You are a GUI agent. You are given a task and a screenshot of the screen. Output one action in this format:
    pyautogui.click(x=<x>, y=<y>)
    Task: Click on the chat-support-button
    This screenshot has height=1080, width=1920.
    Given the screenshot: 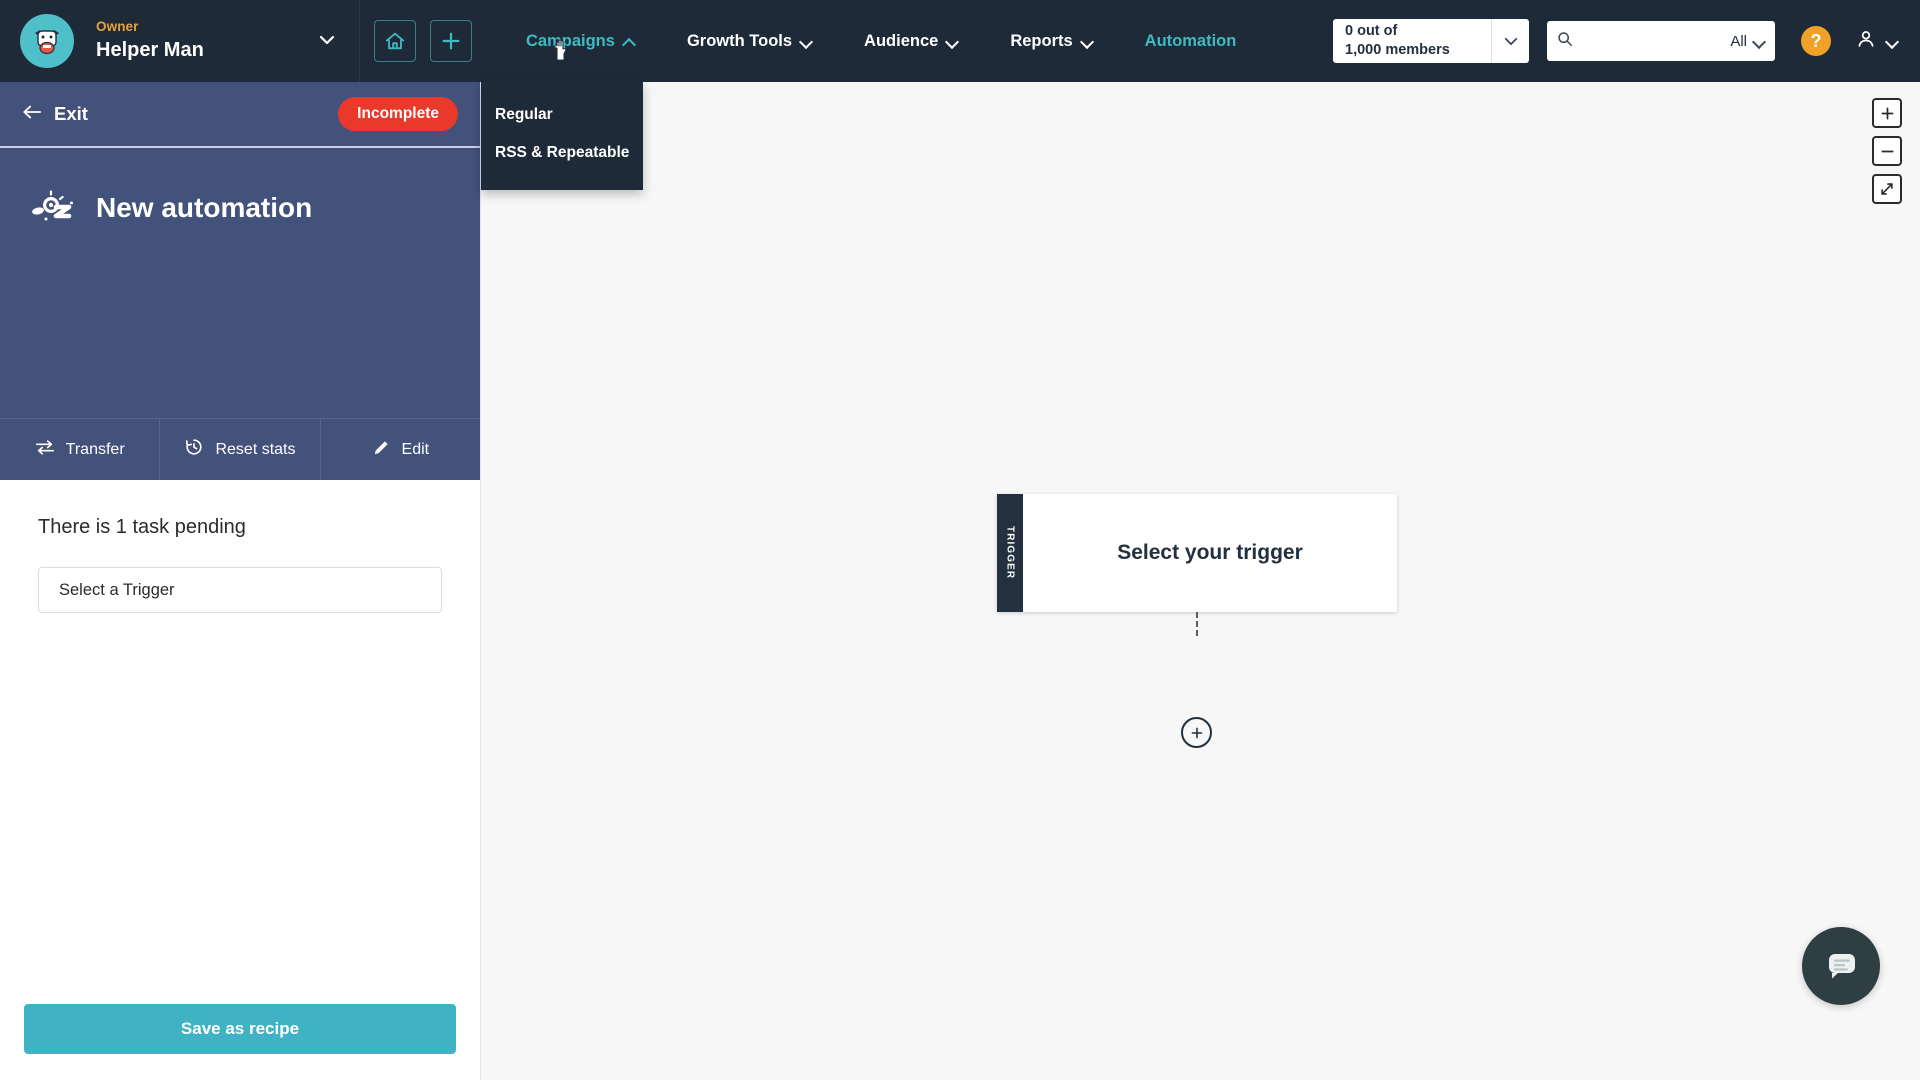 What is the action you would take?
    pyautogui.click(x=1841, y=966)
    